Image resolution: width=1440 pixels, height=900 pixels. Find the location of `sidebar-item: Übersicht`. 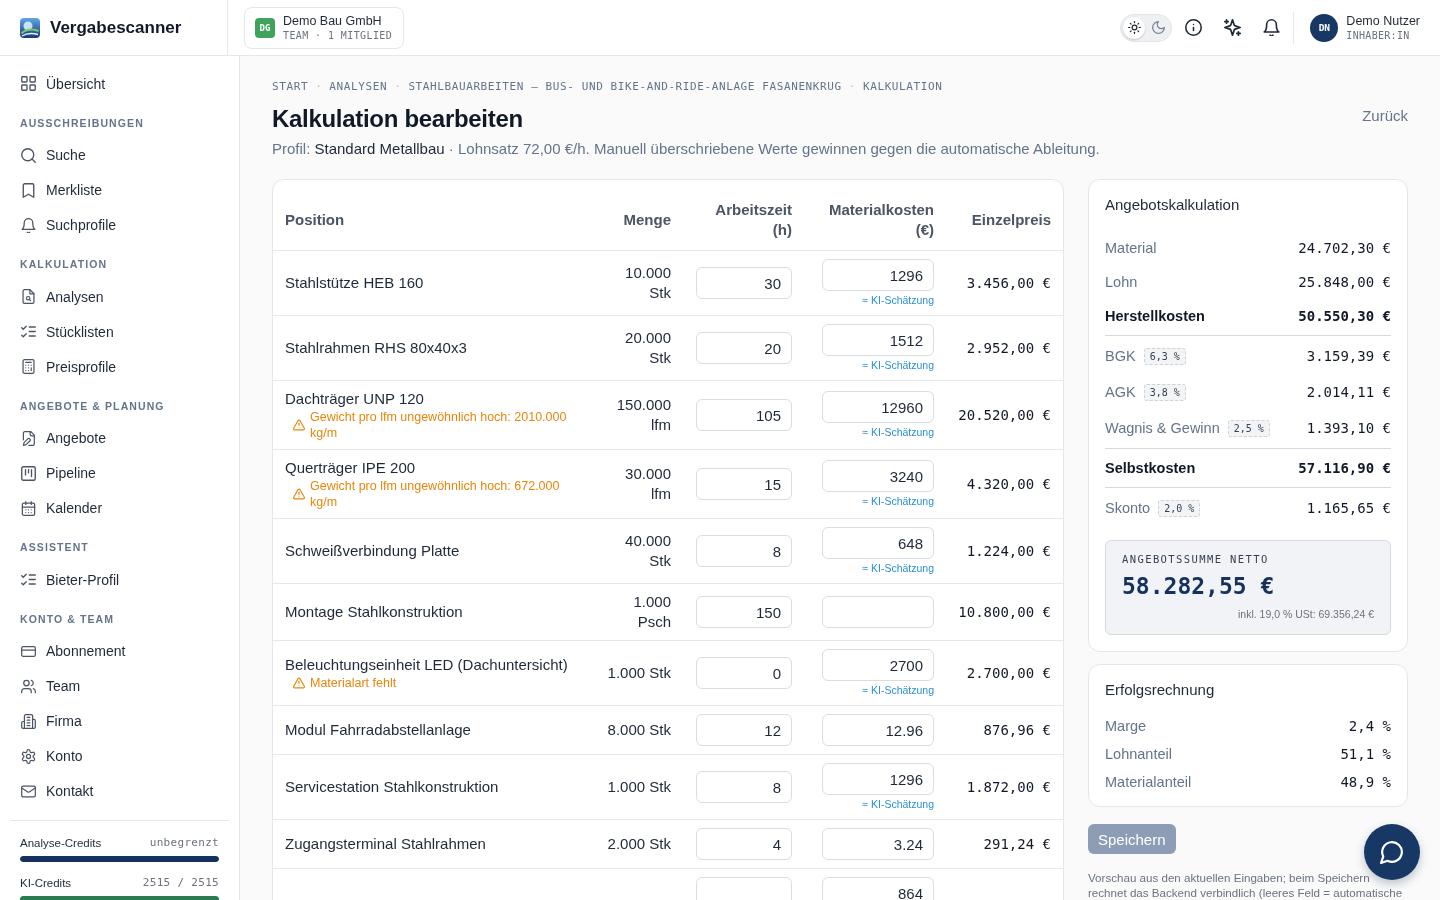

sidebar-item: Übersicht is located at coordinates (119, 83).